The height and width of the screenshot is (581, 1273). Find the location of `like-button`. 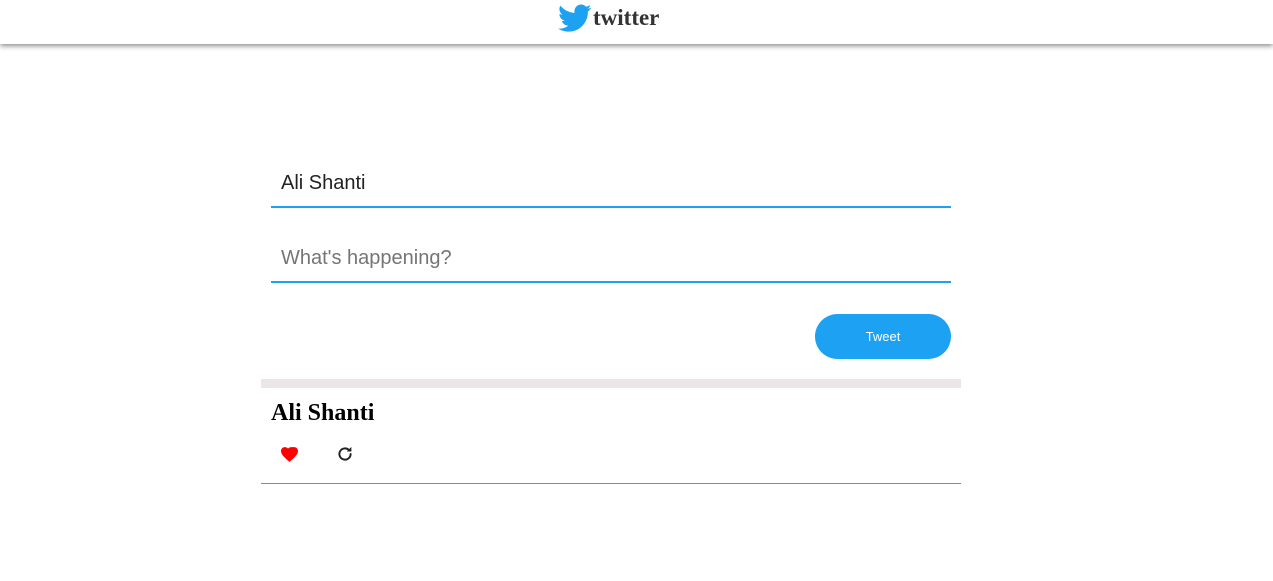

like-button is located at coordinates (289, 454).